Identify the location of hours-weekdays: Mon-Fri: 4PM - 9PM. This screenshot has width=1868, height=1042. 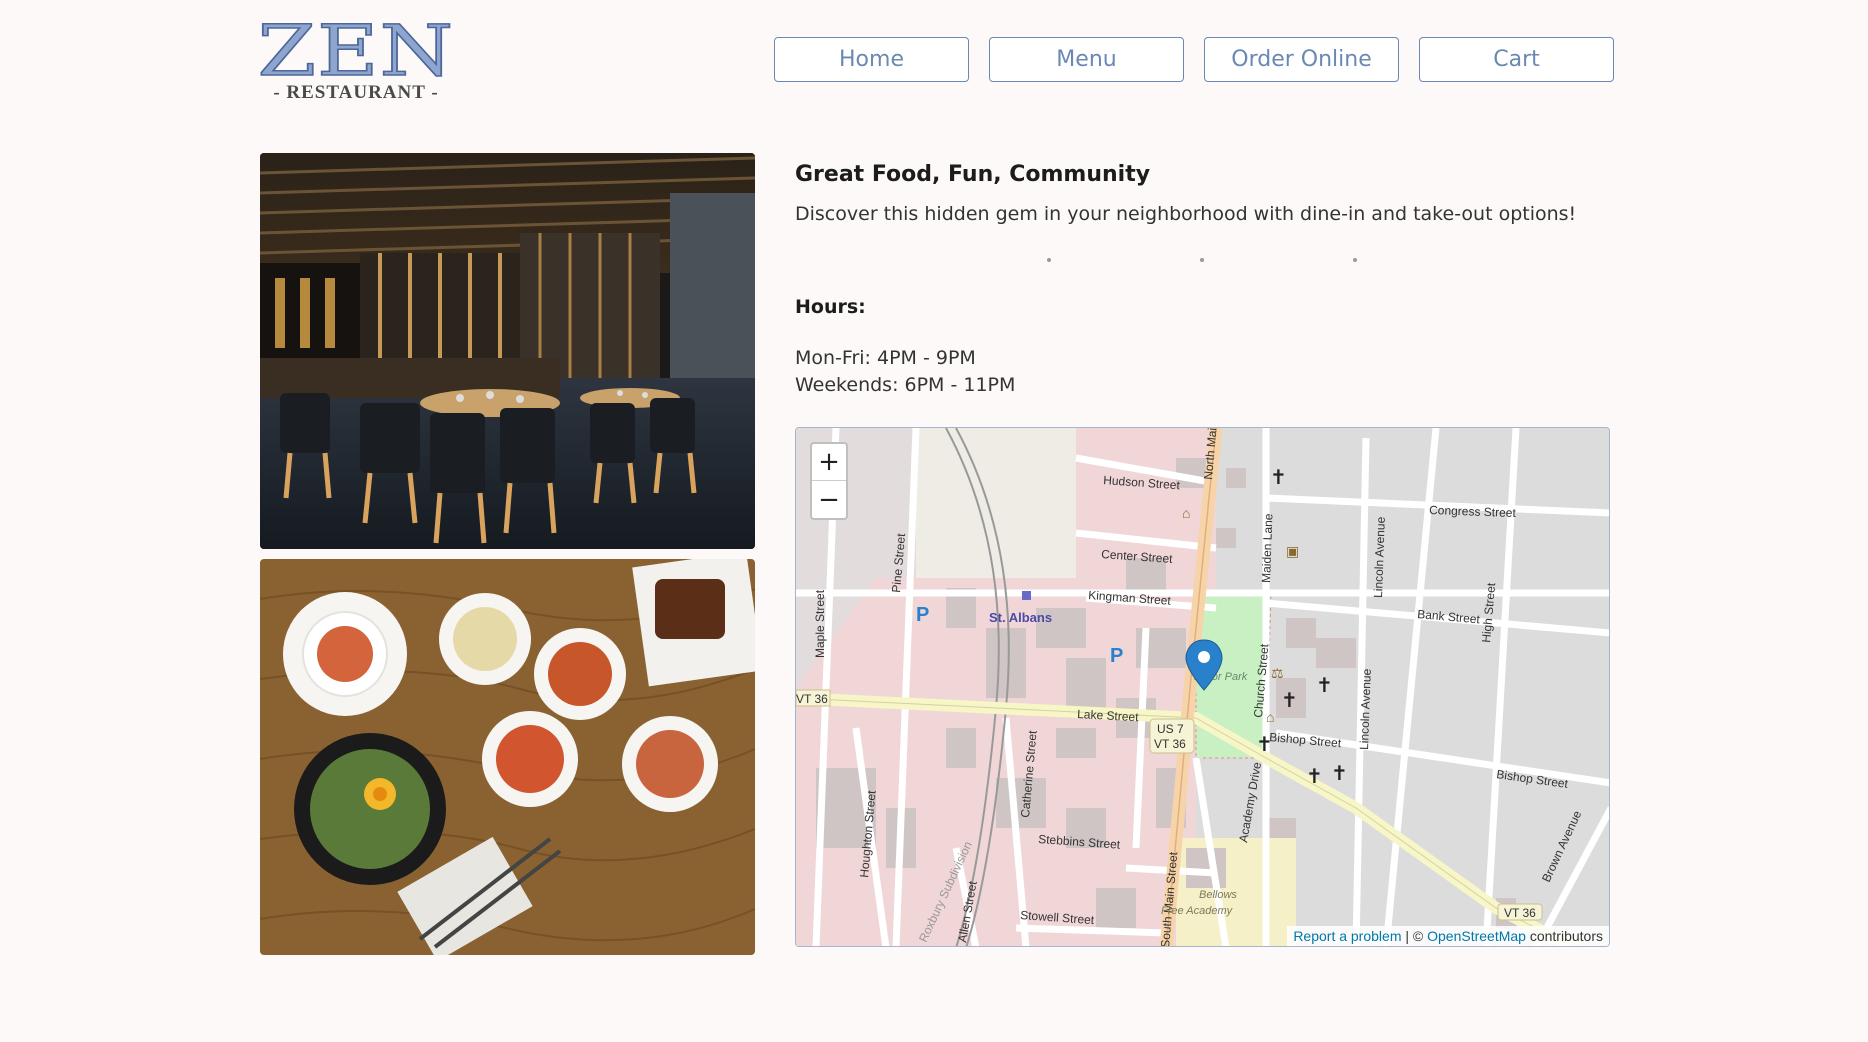
(885, 358).